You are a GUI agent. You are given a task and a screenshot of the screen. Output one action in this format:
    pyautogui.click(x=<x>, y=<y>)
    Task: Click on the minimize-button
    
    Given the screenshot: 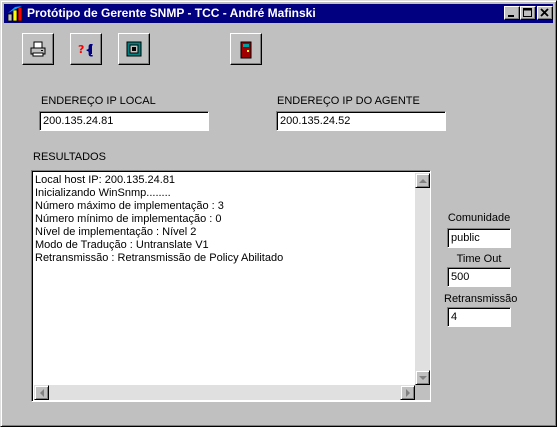 What is the action you would take?
    pyautogui.click(x=512, y=13)
    